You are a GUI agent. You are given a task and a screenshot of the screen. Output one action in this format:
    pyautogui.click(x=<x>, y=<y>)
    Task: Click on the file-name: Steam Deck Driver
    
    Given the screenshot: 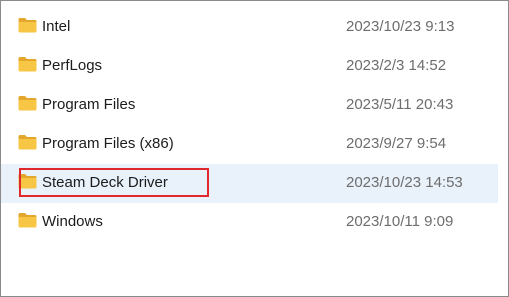 What is the action you would take?
    pyautogui.click(x=105, y=182)
    